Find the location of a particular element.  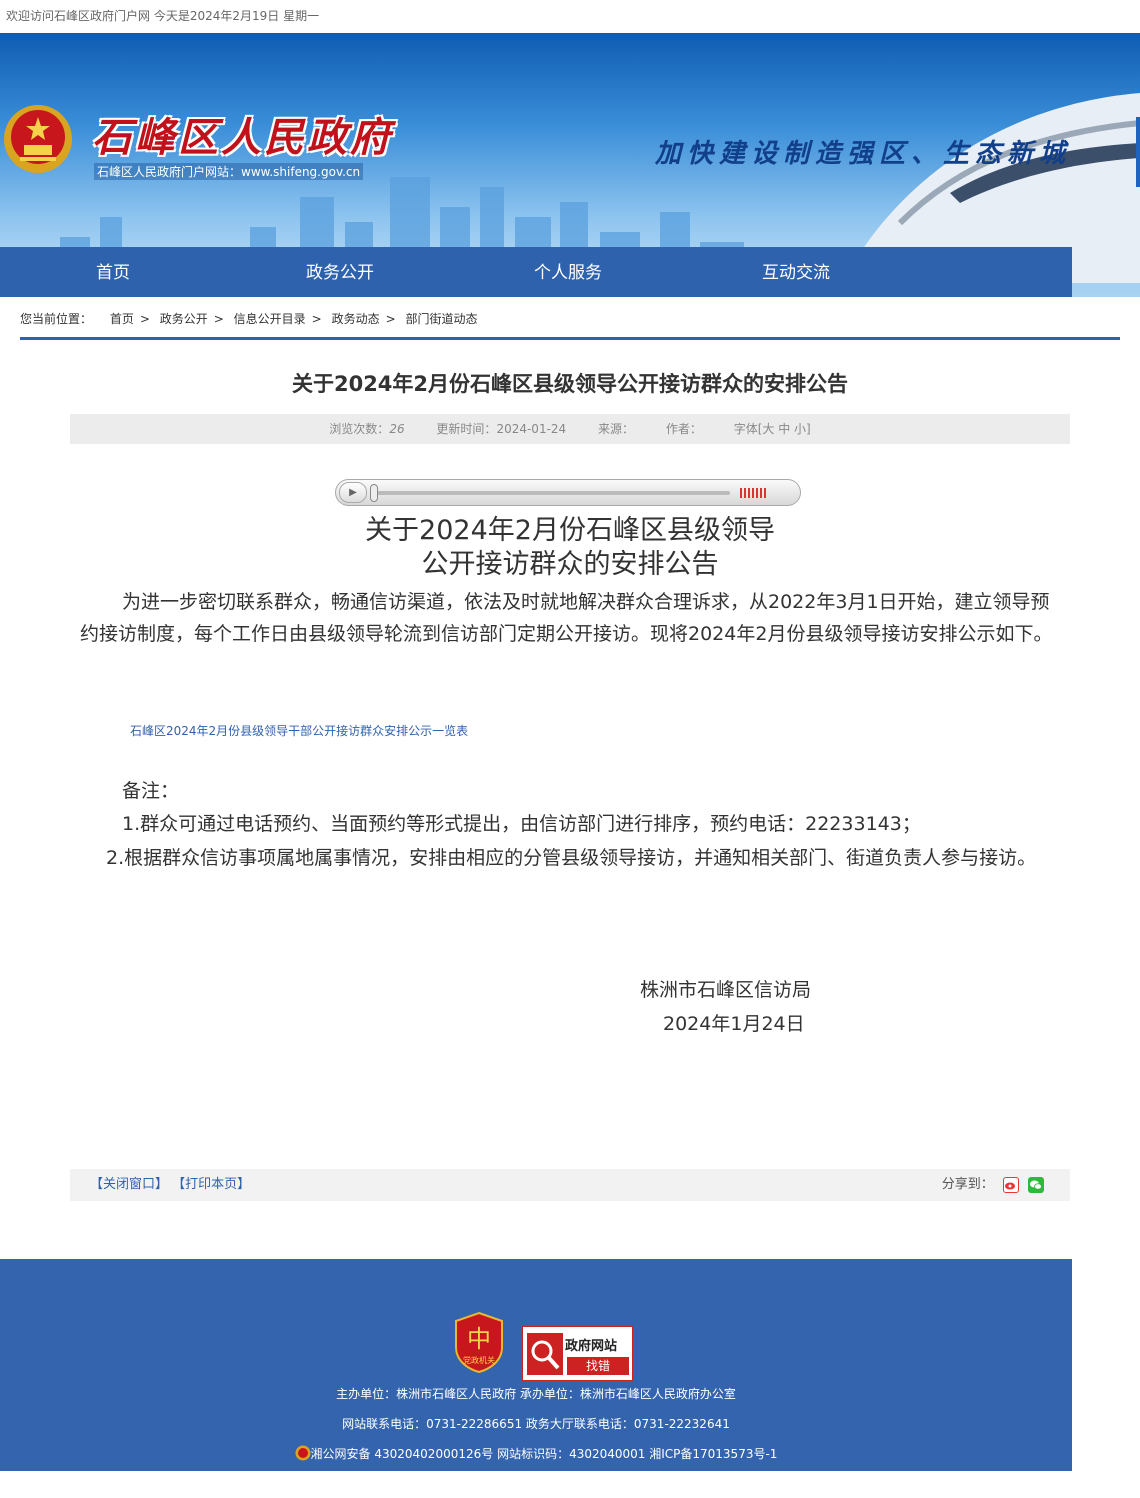

error-report-button: 找错 is located at coordinates (598, 1366).